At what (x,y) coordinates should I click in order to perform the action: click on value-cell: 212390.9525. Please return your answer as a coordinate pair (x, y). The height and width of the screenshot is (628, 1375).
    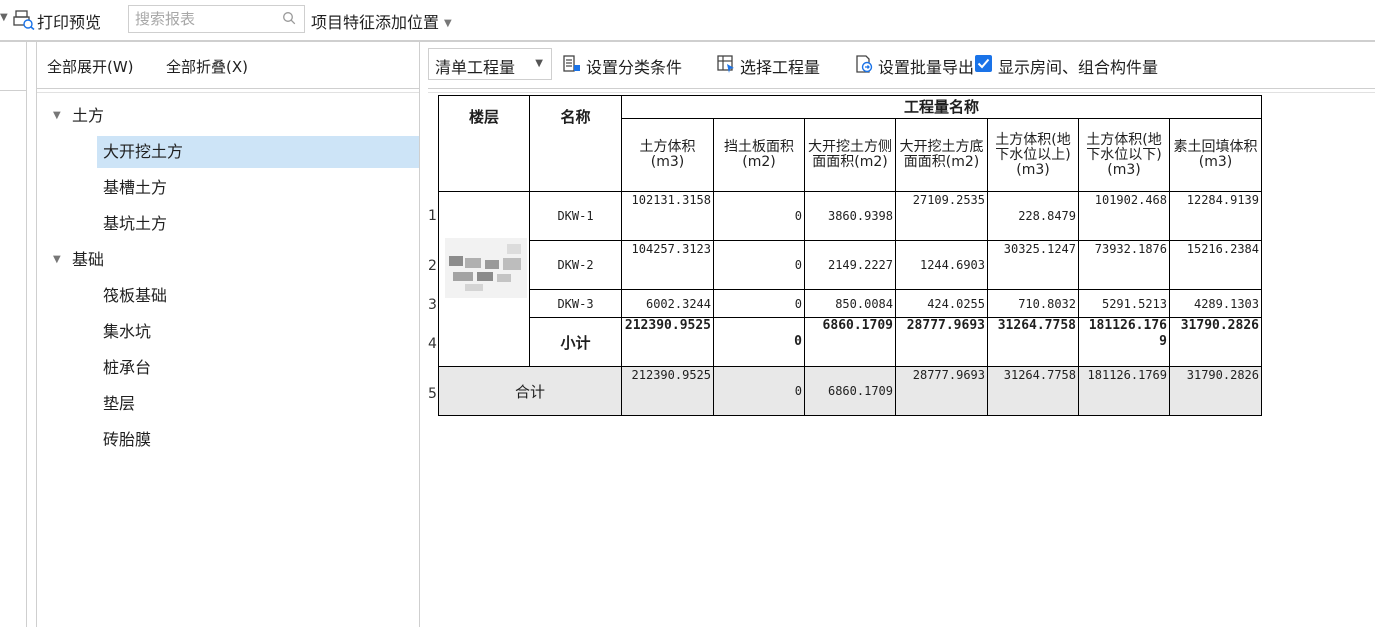
    Looking at the image, I should click on (667, 342).